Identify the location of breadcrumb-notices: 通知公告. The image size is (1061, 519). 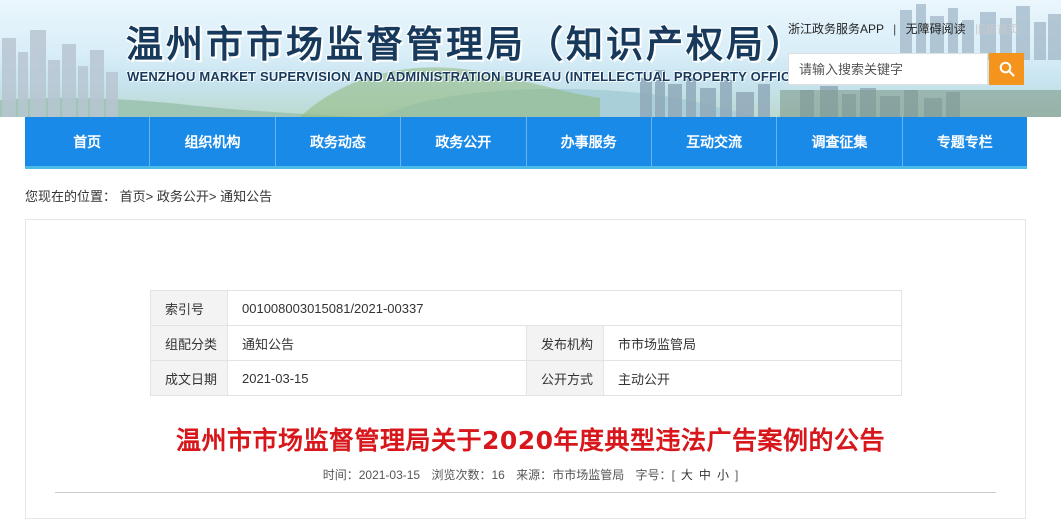
(246, 196).